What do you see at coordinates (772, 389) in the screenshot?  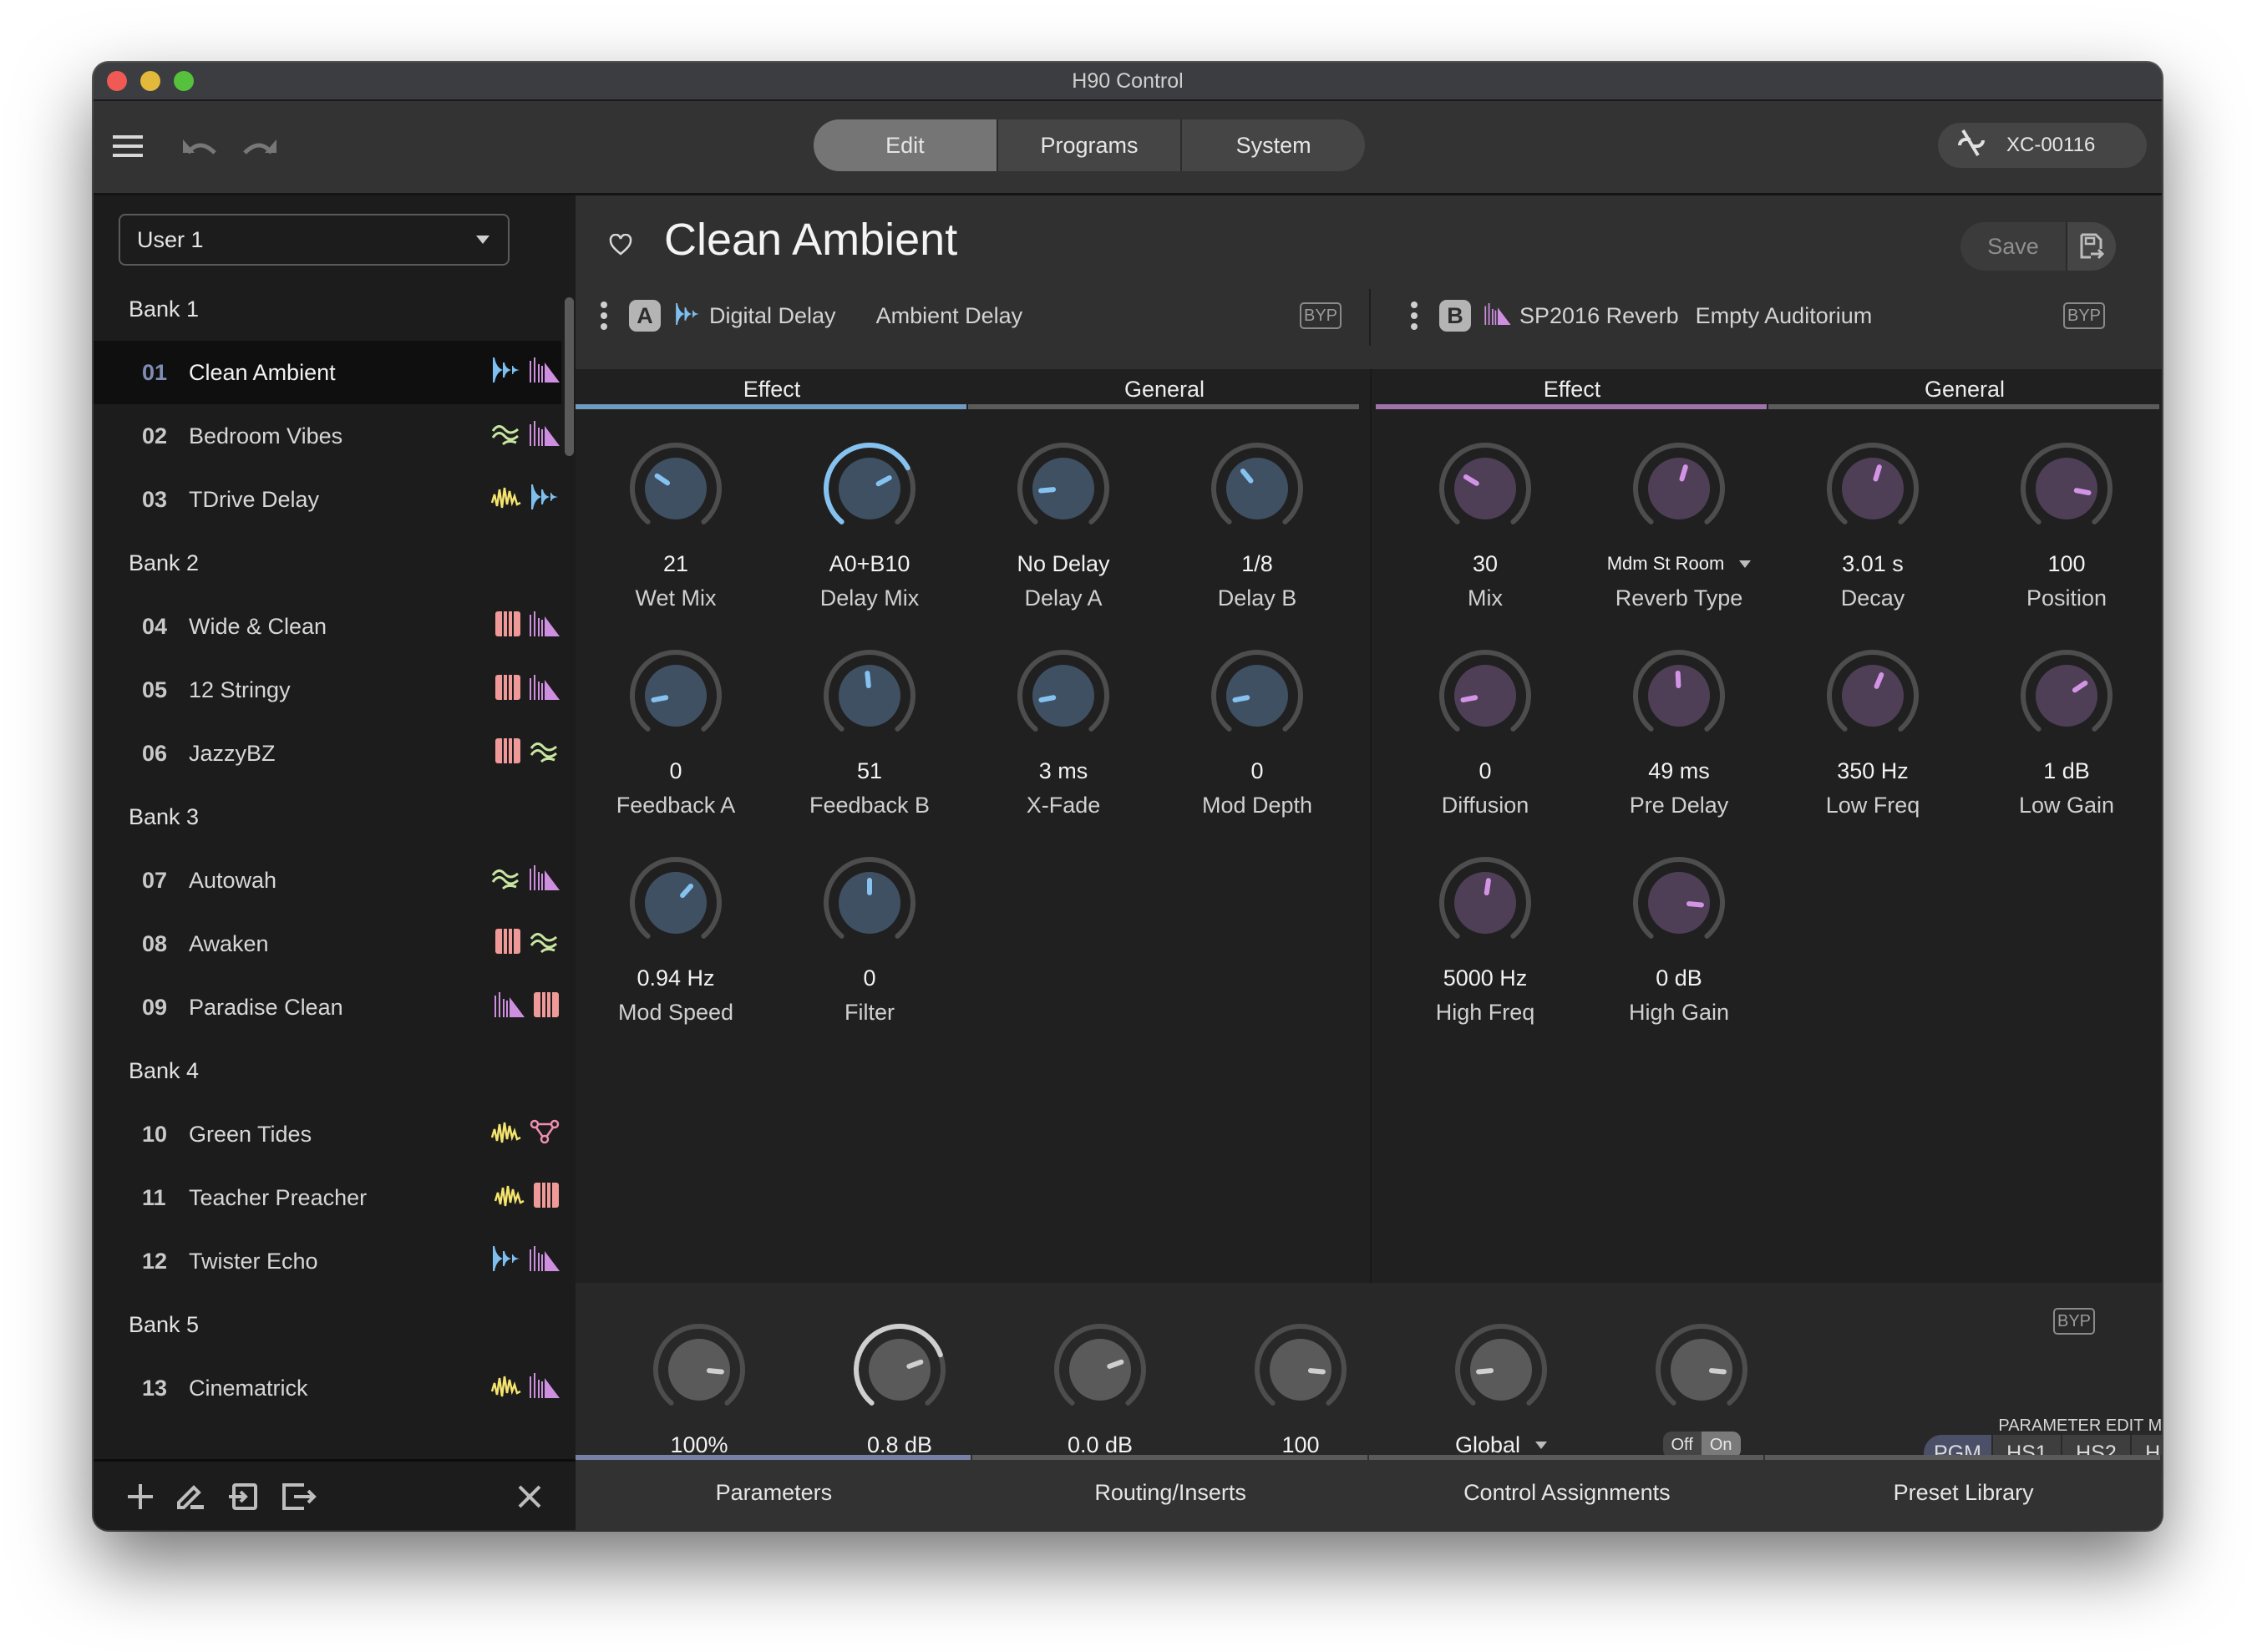 I see `slot-a-tab-effect: Effect` at bounding box center [772, 389].